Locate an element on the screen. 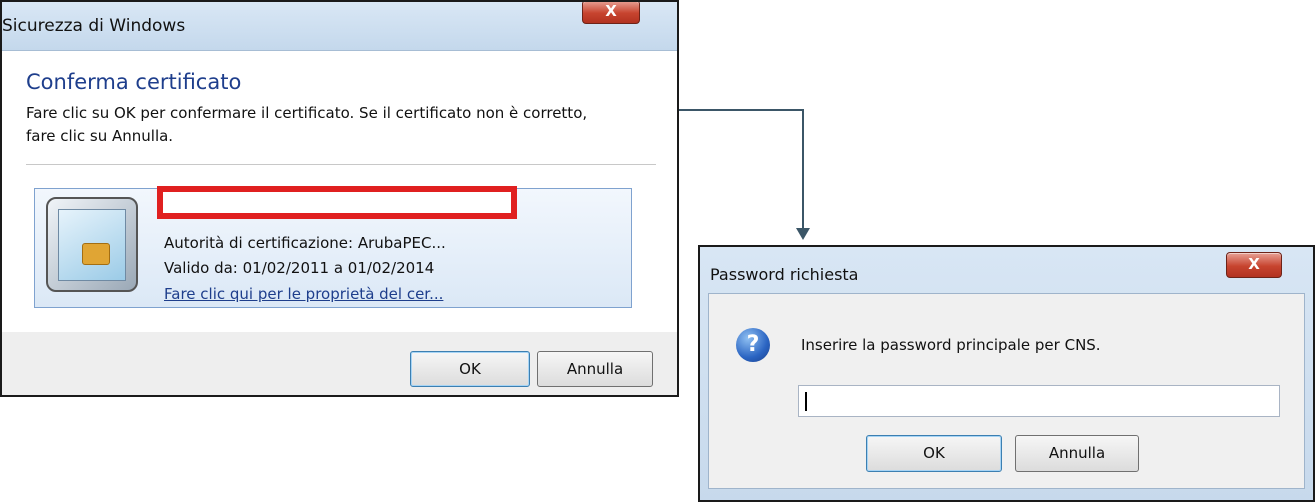  password-input is located at coordinates (1039, 401).